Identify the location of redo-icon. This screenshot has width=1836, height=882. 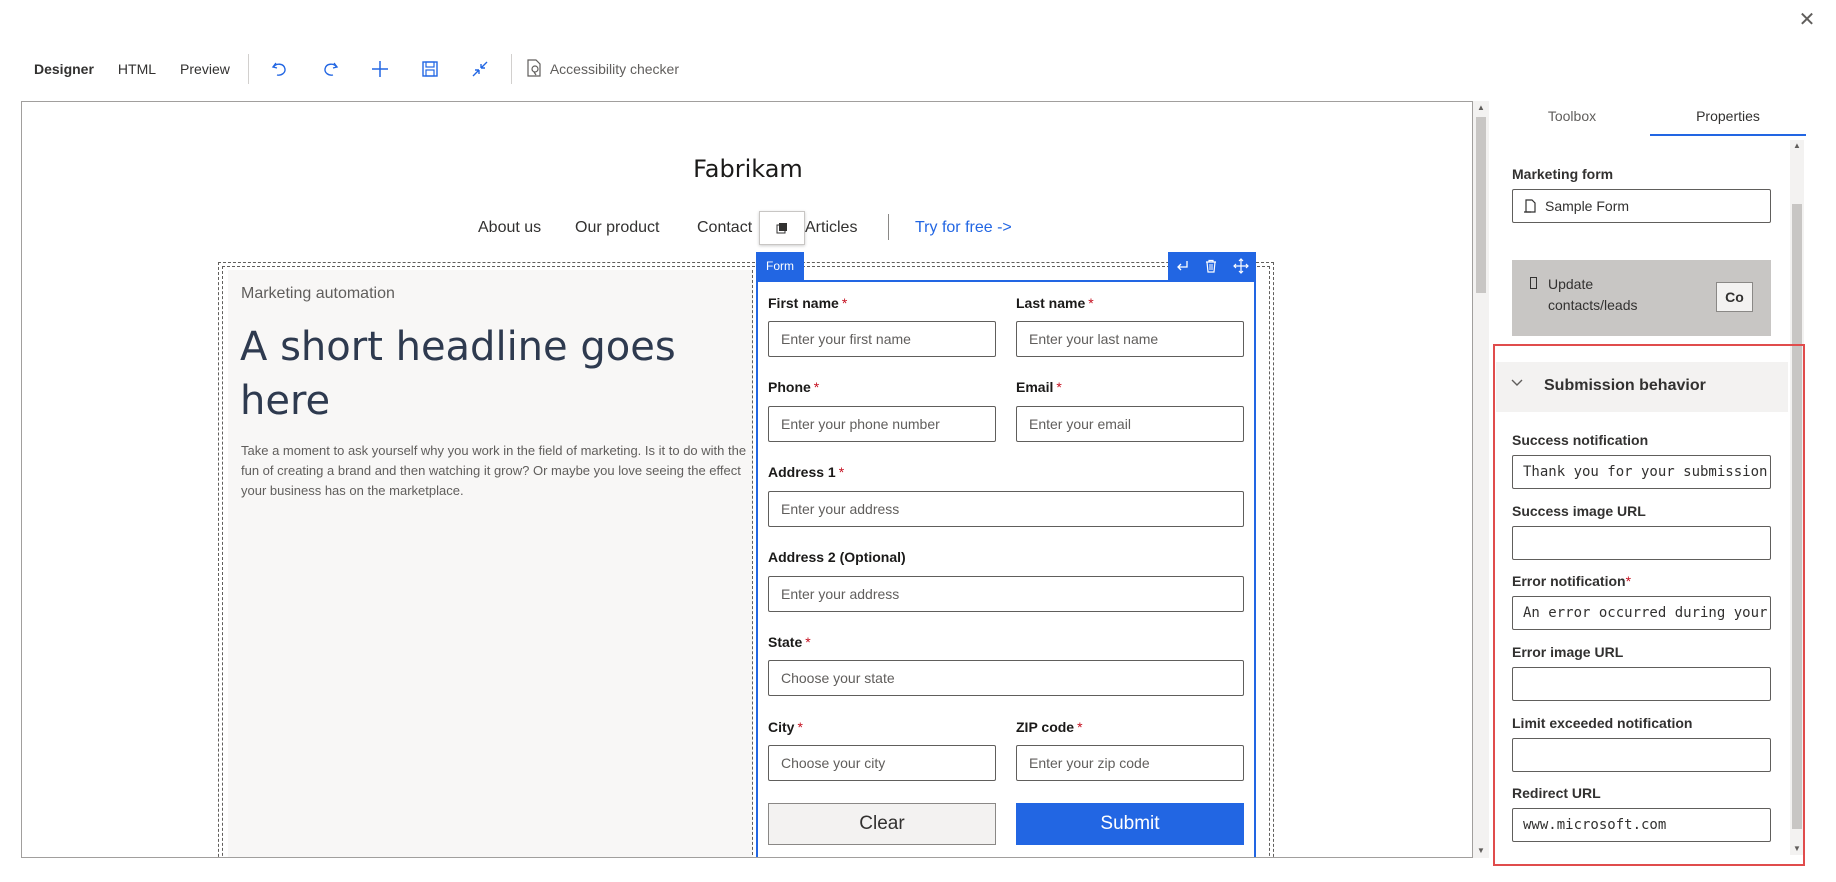
(330, 69).